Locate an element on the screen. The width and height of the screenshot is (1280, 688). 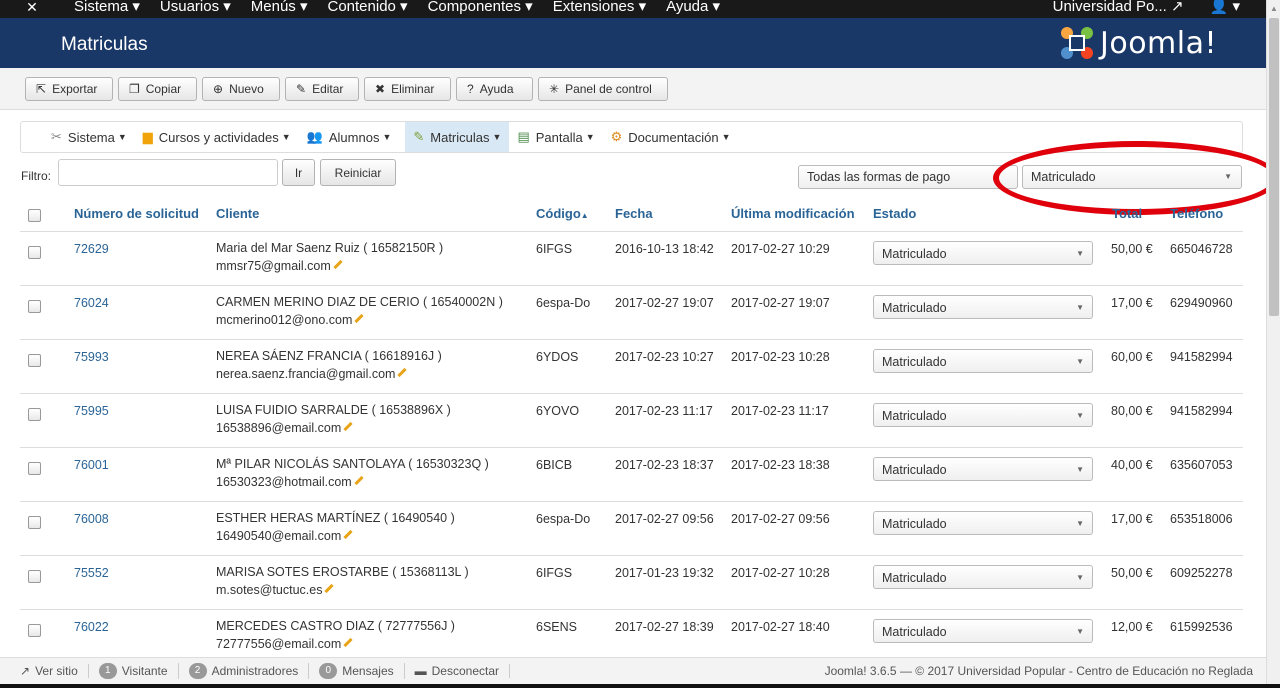
code-cell: 6YDOS is located at coordinates (557, 357).